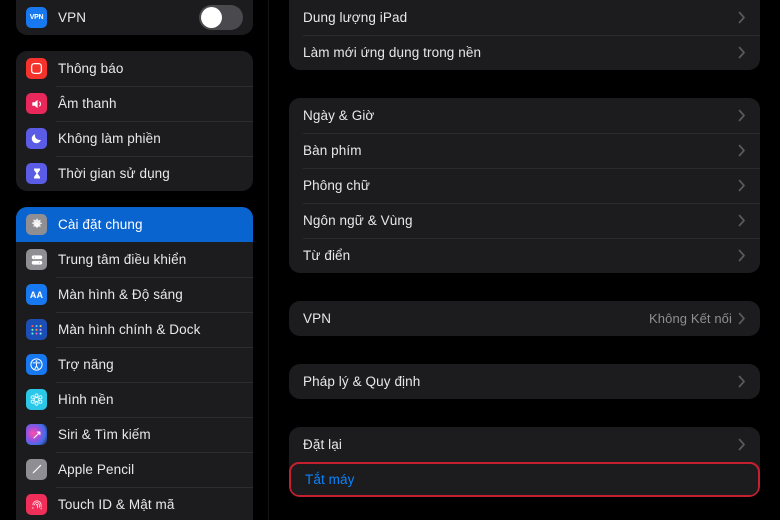 The image size is (780, 520). I want to click on toggle-knob, so click(211, 17).